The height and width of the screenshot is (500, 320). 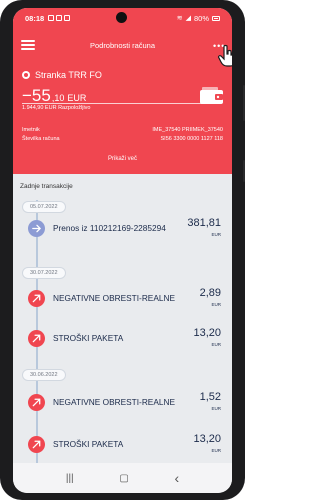 What do you see at coordinates (187, 130) in the screenshot?
I see `holder-value: IME_37540 PRIIMEK_37540` at bounding box center [187, 130].